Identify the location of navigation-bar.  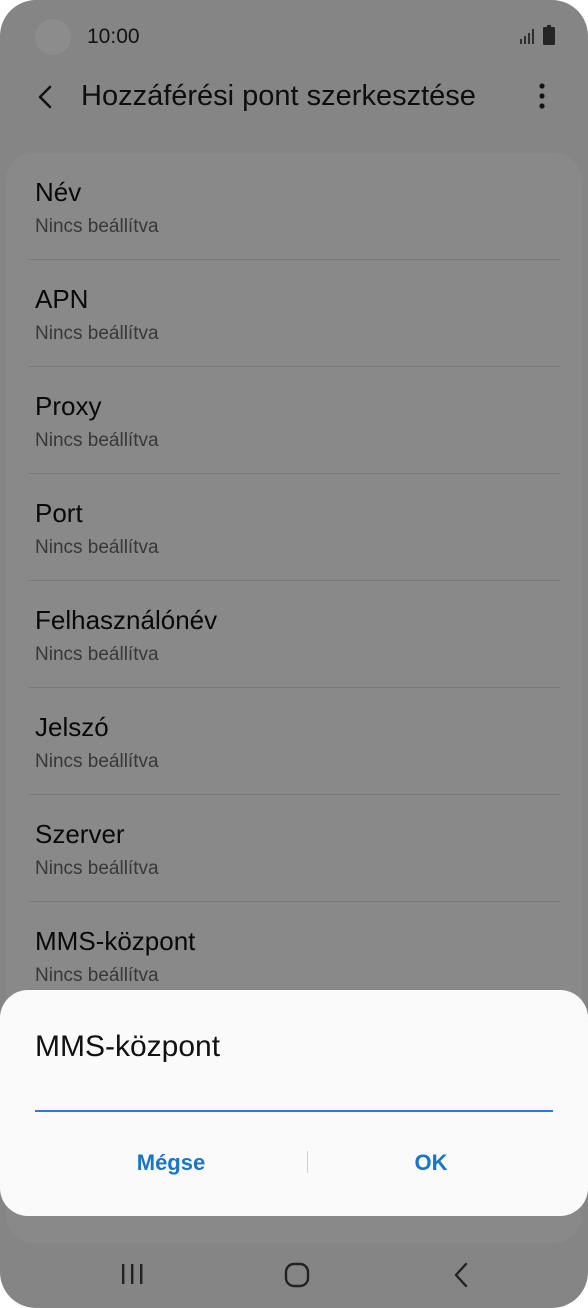
(294, 1274).